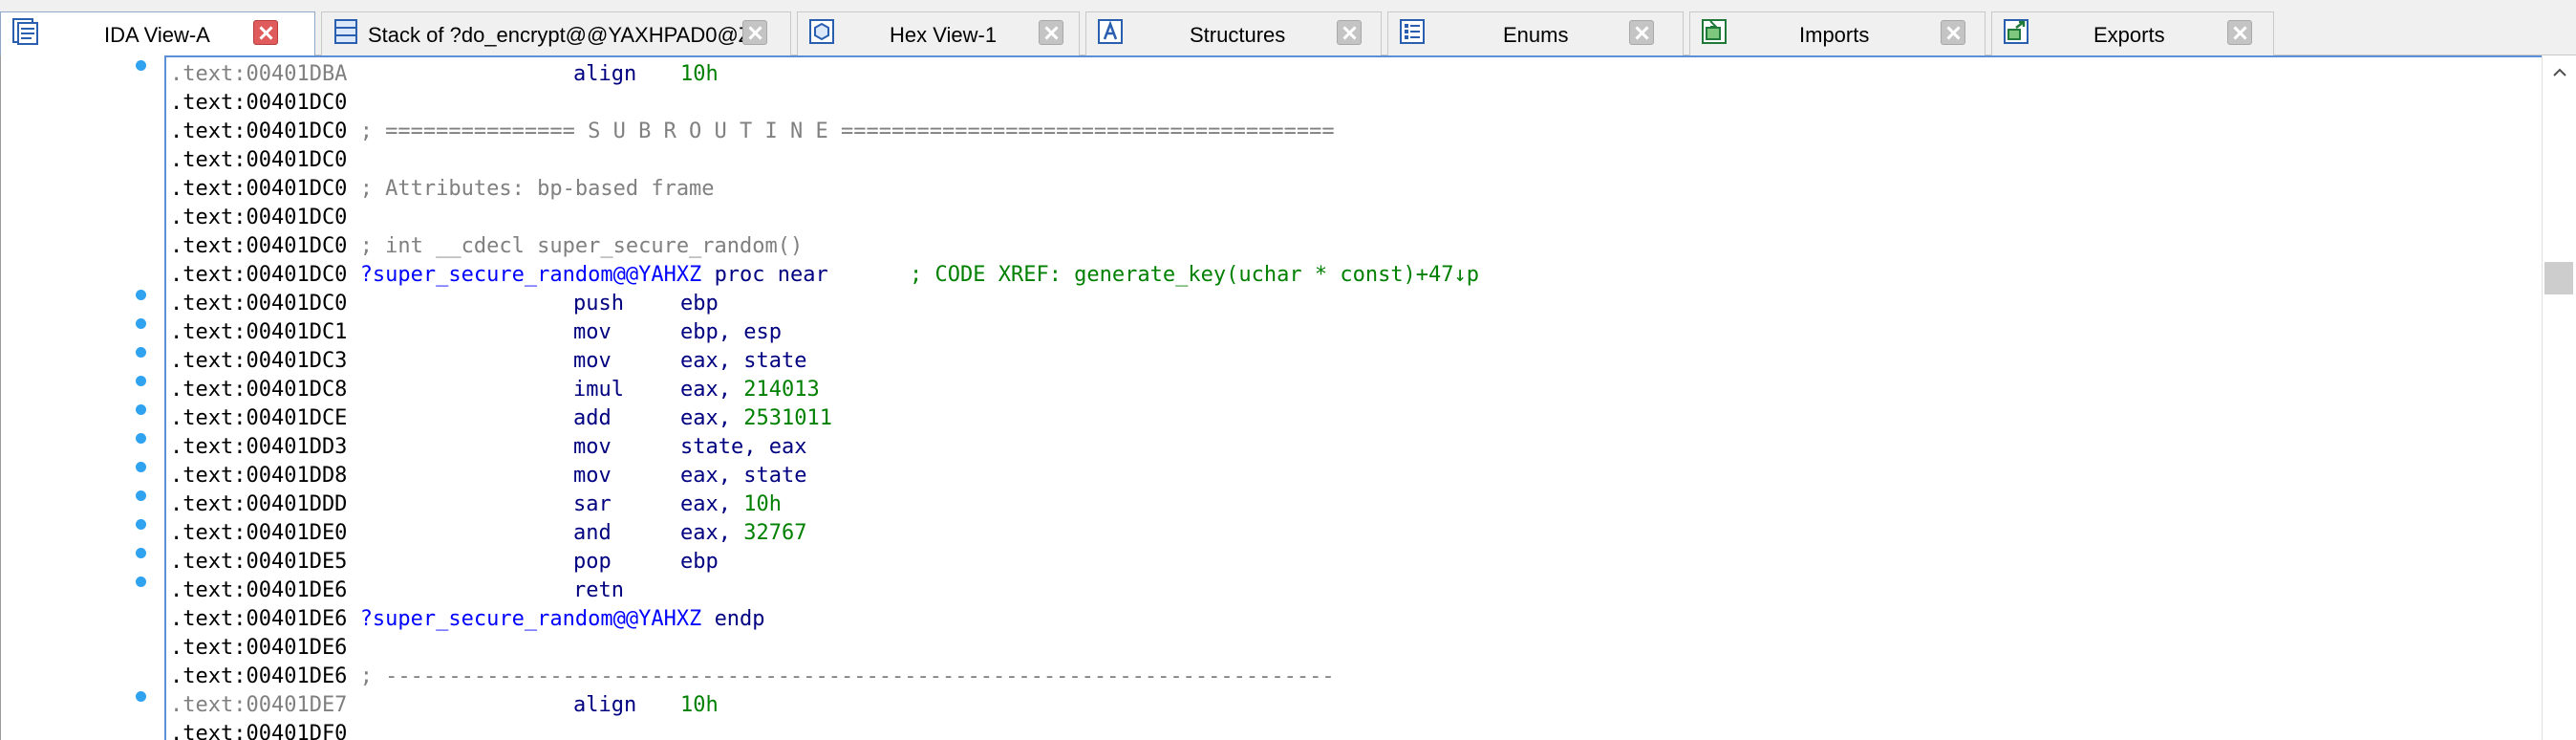 Image resolution: width=2576 pixels, height=740 pixels. What do you see at coordinates (444, 705) in the screenshot?
I see `listing-line: .text:00401DE7 align 10h` at bounding box center [444, 705].